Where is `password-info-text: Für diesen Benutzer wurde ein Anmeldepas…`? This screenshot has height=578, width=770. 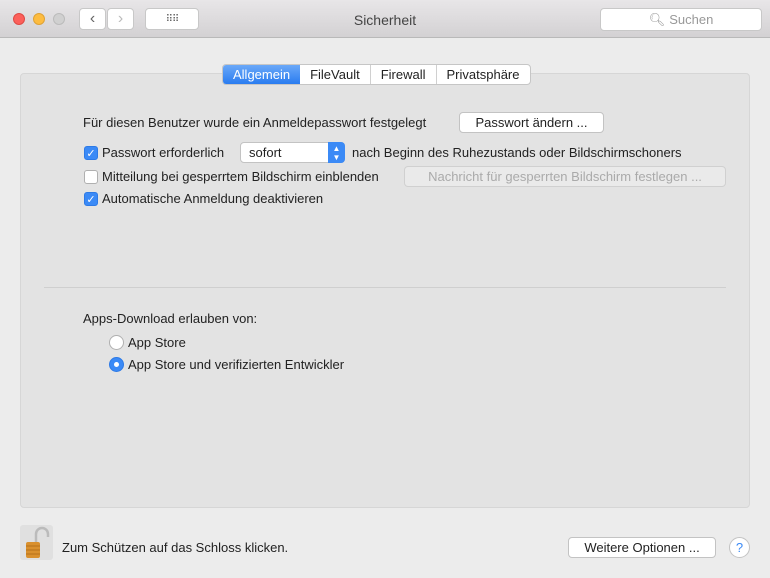 password-info-text: Für diesen Benutzer wurde ein Anmeldepas… is located at coordinates (255, 122).